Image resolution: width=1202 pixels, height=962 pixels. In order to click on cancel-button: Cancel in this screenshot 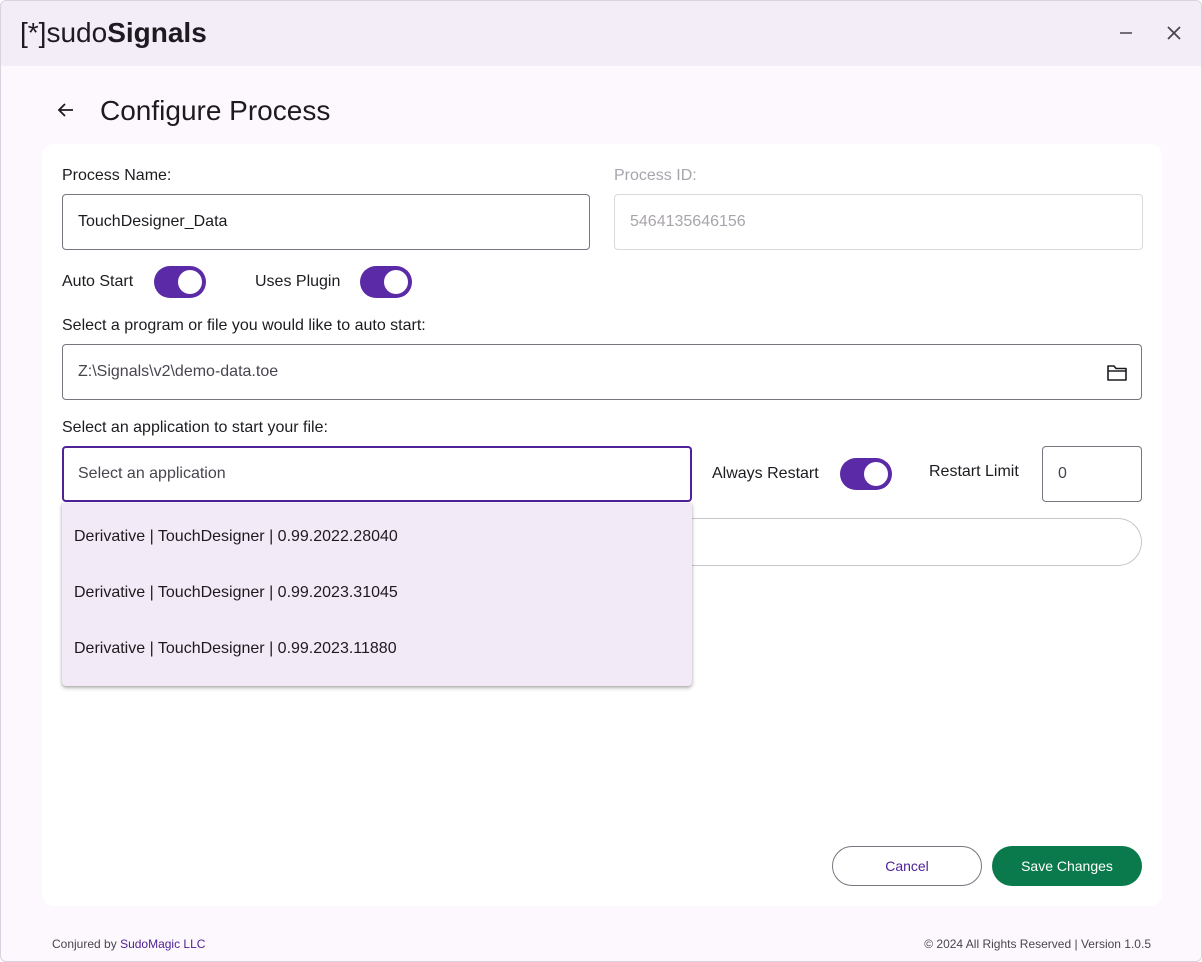, I will do `click(907, 866)`.